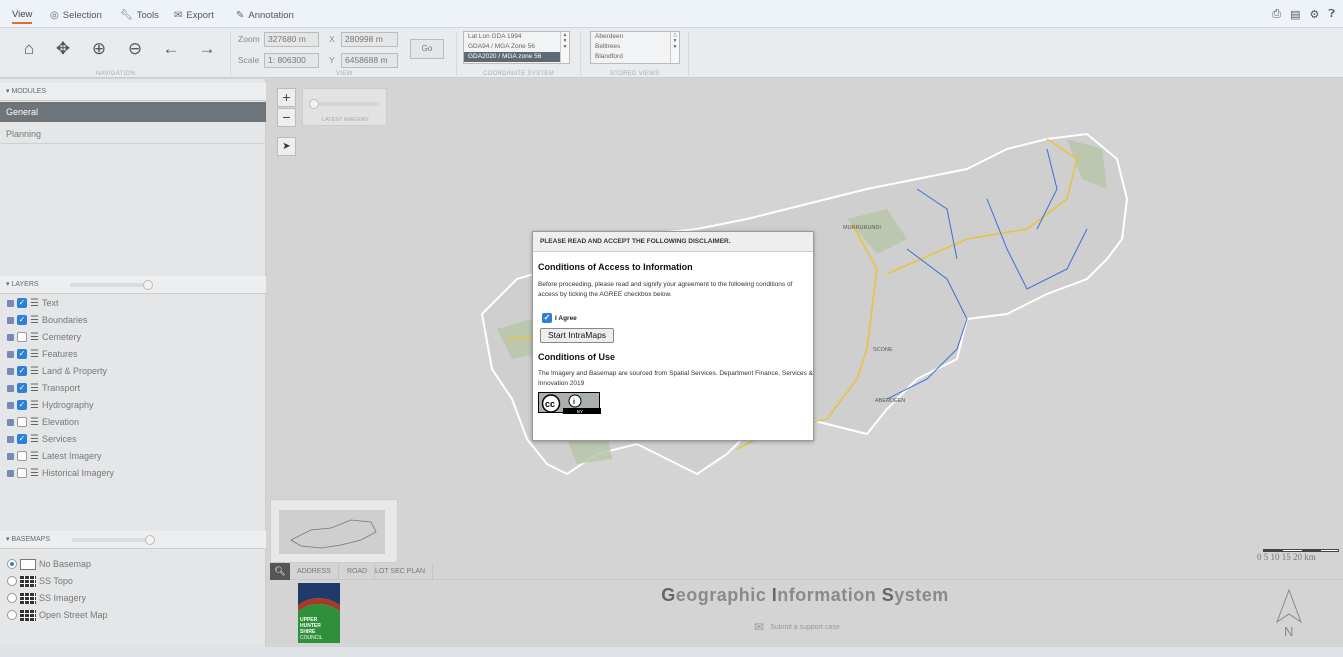 The image size is (1343, 657). What do you see at coordinates (635, 57) in the screenshot?
I see `stored-view-option: Blandford` at bounding box center [635, 57].